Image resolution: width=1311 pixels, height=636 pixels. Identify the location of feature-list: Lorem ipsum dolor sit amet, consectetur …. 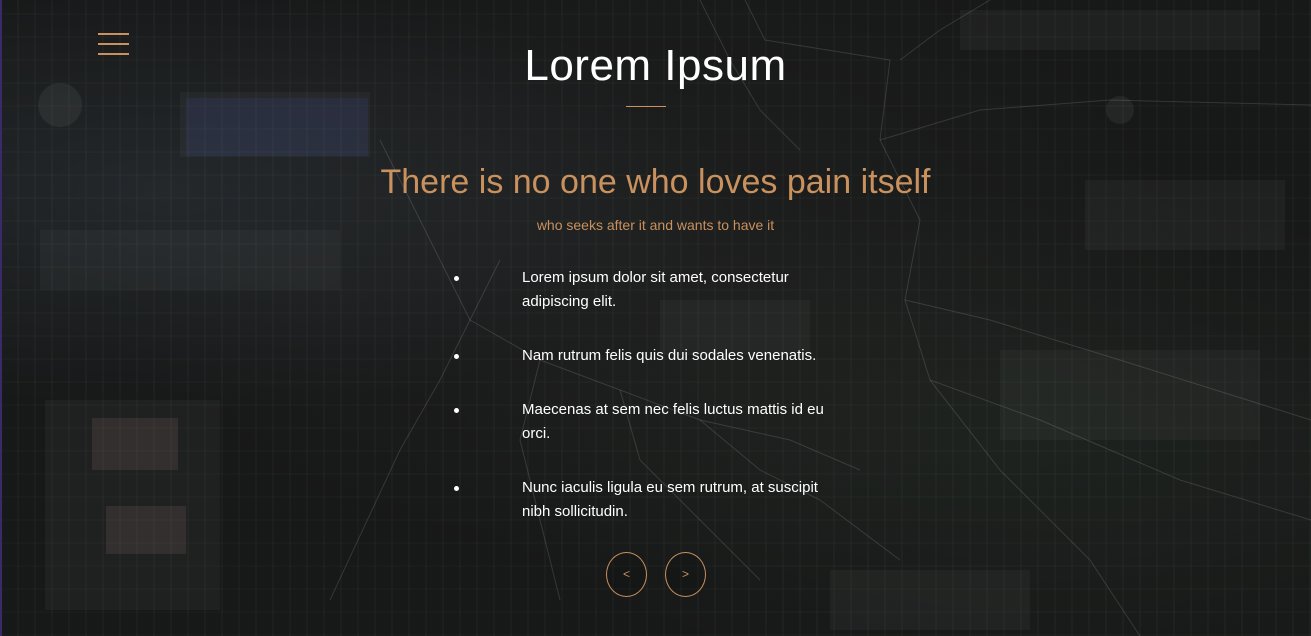
(652, 410).